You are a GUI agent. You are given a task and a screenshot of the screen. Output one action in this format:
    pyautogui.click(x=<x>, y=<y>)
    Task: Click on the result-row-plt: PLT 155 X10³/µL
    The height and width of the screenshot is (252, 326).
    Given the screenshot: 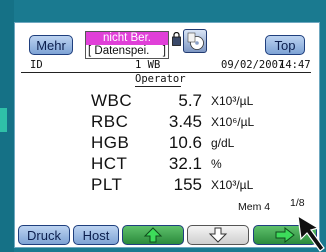 What is the action you would take?
    pyautogui.click(x=167, y=185)
    